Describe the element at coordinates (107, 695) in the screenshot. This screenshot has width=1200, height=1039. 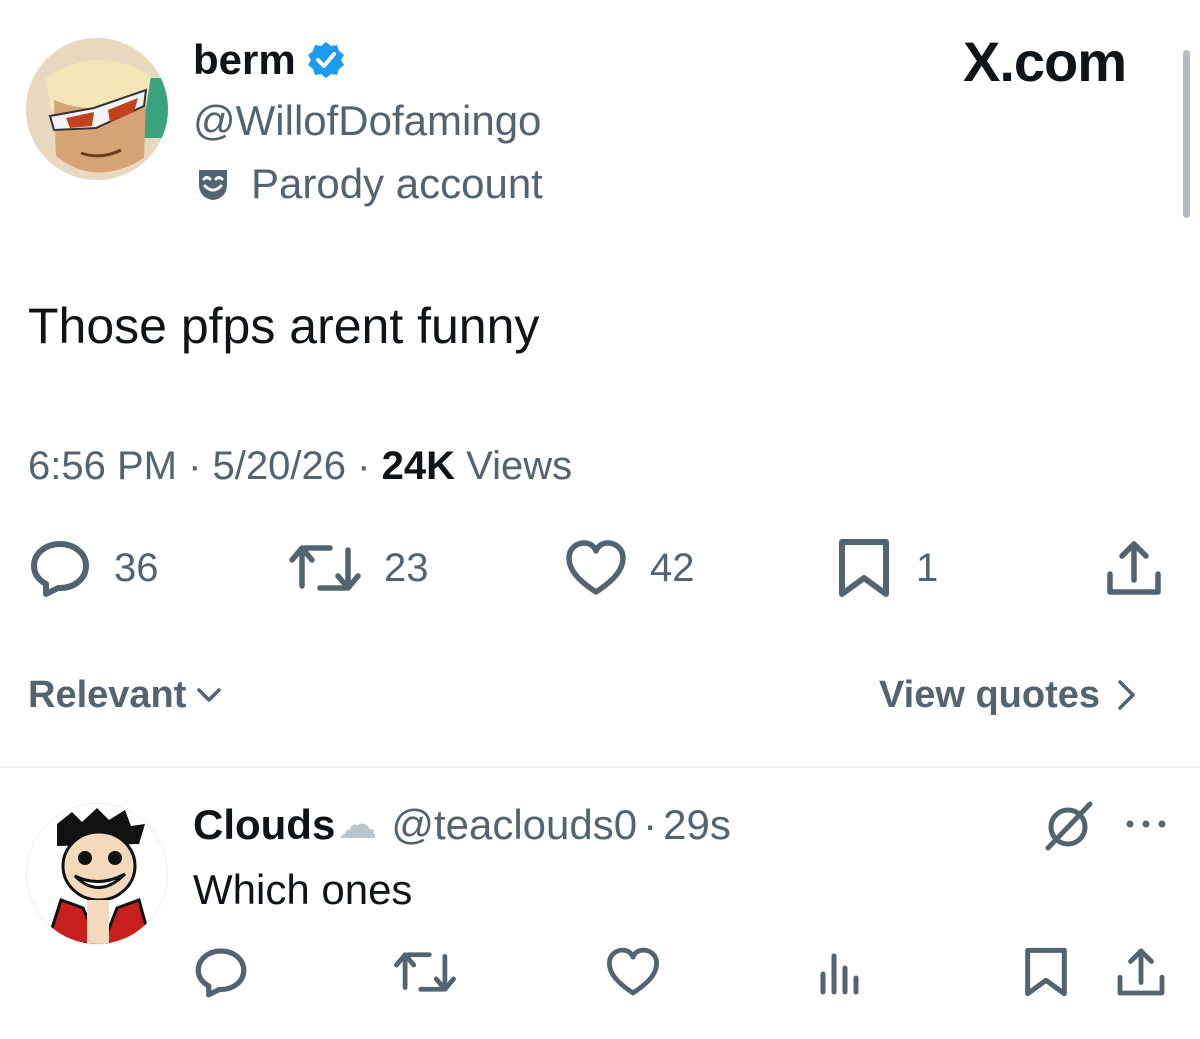
I see `sort-label: Relevant` at that location.